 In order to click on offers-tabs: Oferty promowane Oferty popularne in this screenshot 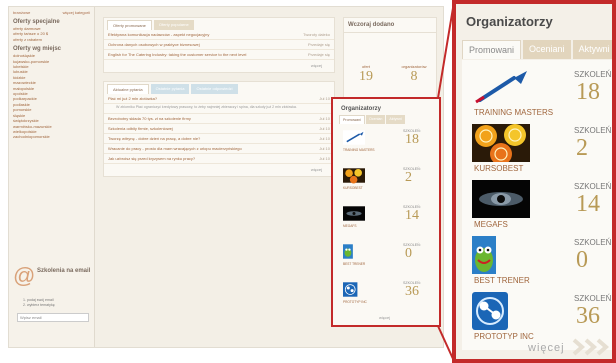, I will do `click(219, 24)`.